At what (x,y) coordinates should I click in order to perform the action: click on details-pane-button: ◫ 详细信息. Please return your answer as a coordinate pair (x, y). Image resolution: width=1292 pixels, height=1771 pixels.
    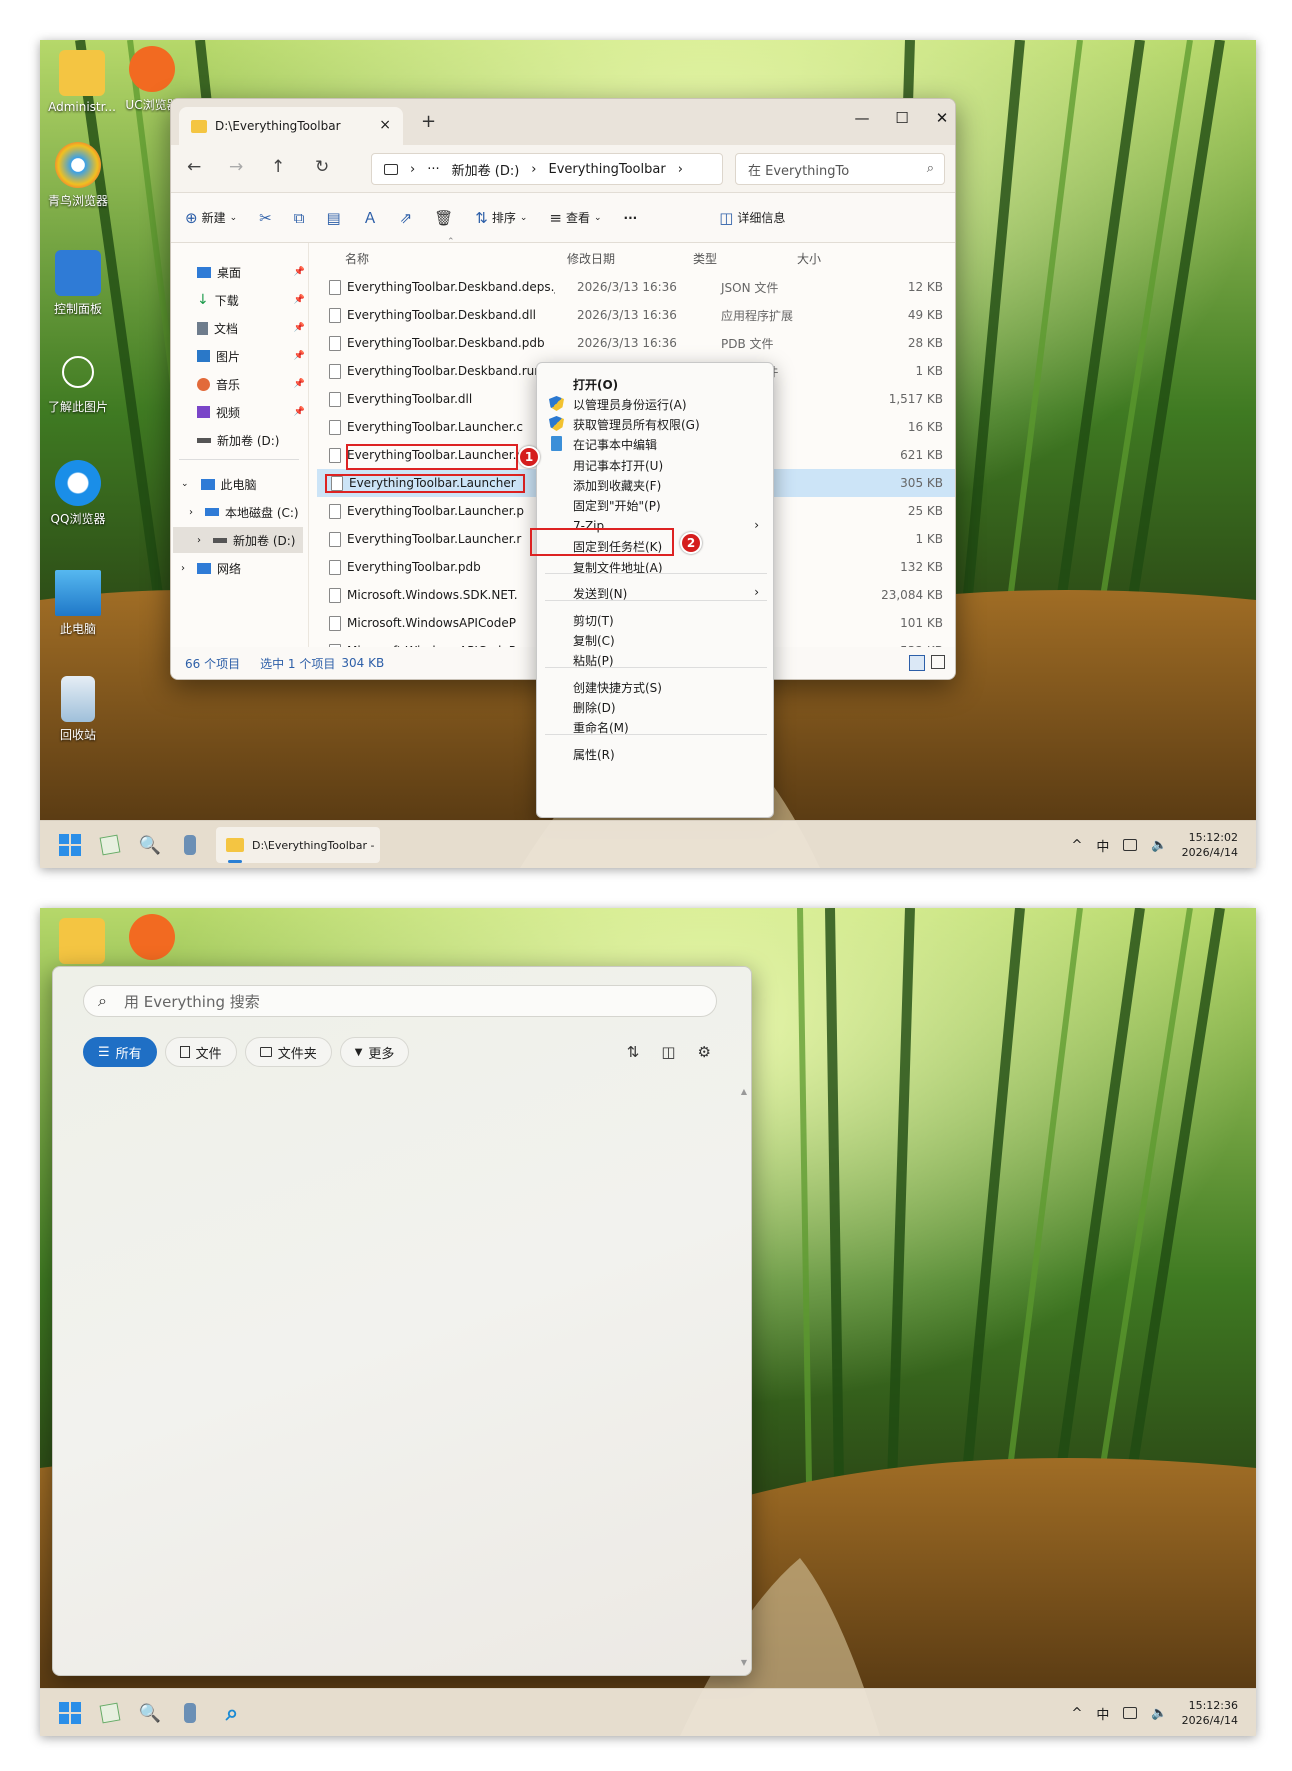
    Looking at the image, I should click on (752, 218).